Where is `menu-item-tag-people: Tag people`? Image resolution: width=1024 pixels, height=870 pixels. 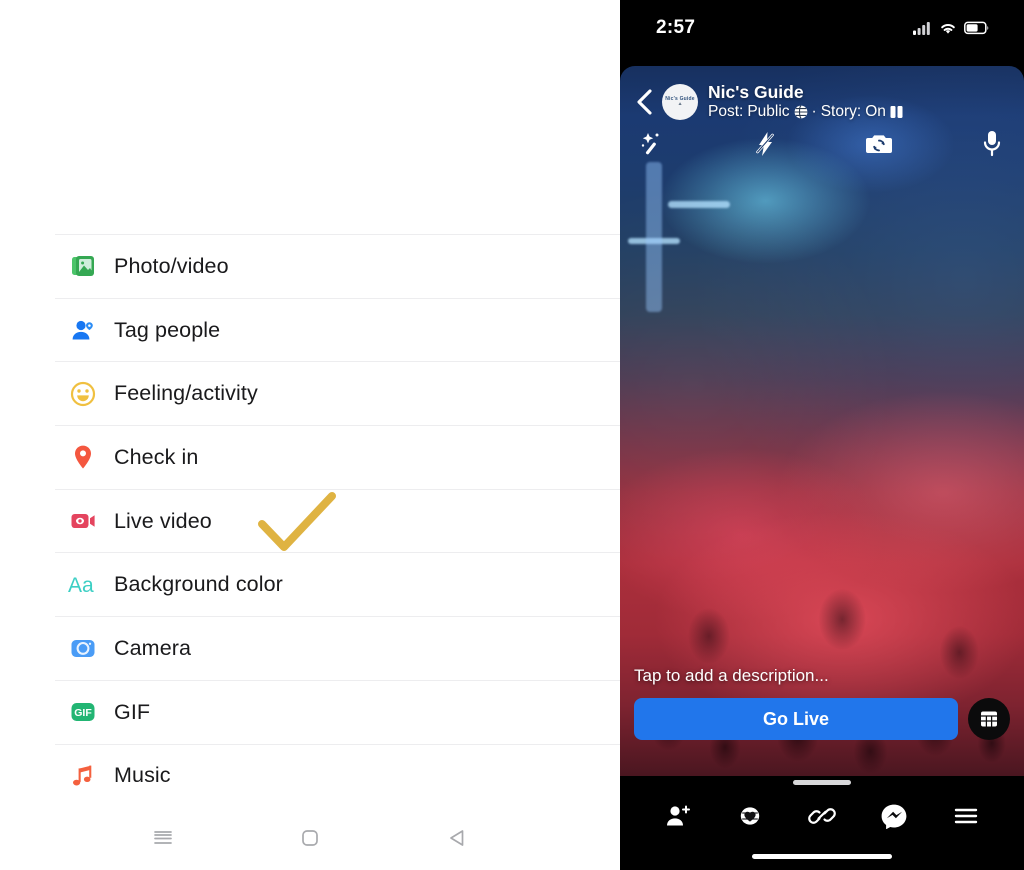 menu-item-tag-people: Tag people is located at coordinates (310, 329).